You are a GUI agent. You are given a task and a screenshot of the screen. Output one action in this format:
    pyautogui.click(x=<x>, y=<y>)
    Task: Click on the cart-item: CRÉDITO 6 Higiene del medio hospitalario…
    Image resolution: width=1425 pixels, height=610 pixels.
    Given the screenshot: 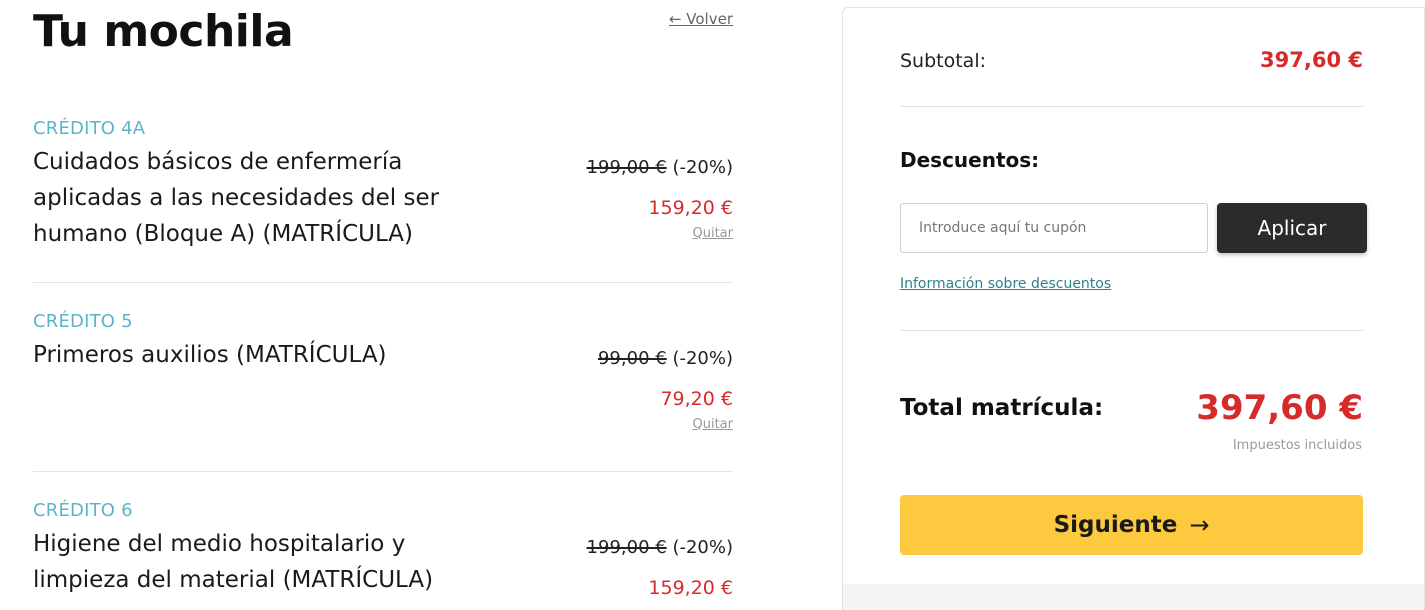 What is the action you would take?
    pyautogui.click(x=383, y=541)
    